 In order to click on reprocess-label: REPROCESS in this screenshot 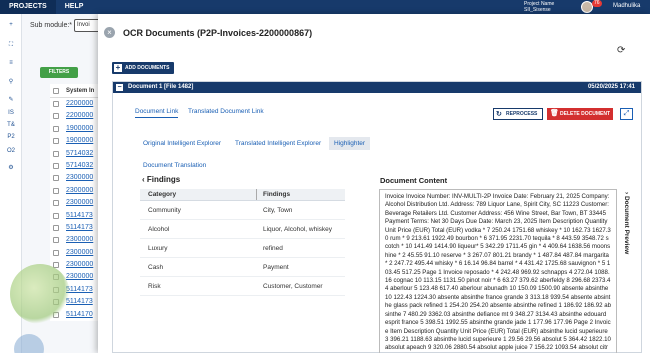, I will do `click(522, 114)`.